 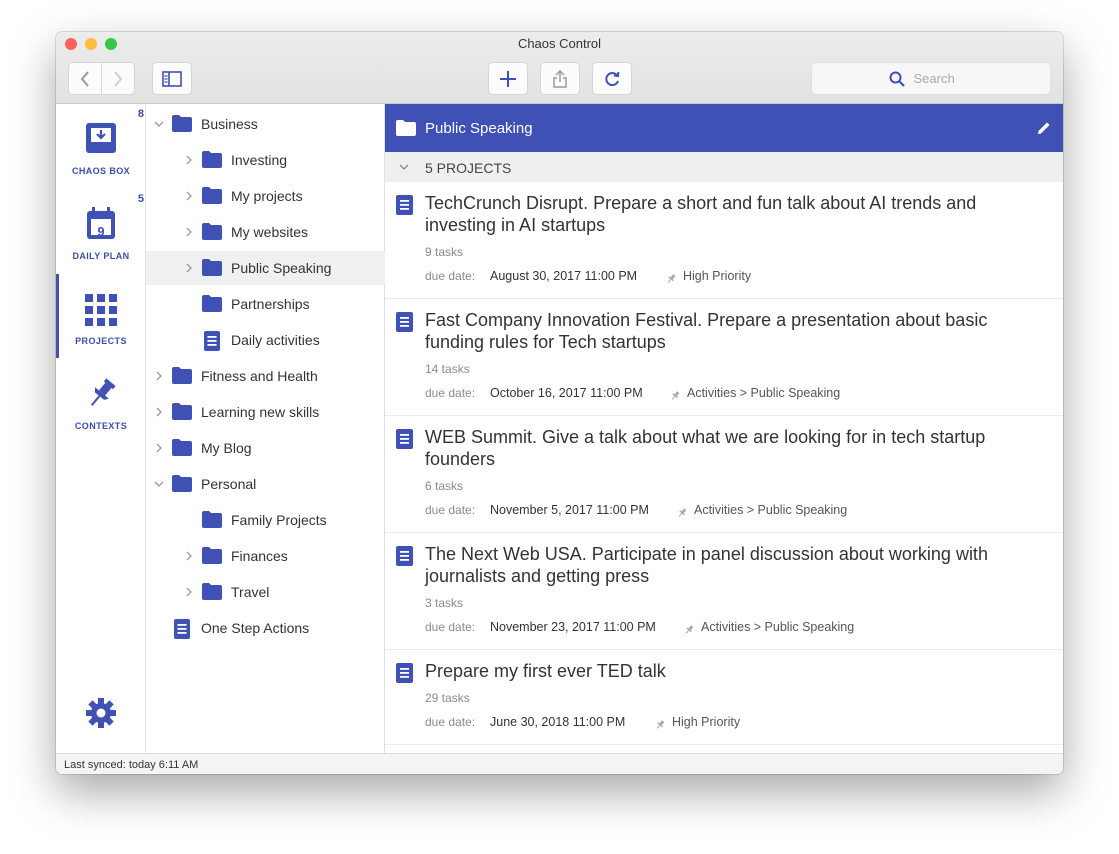 I want to click on sync-status: Last synced: today 6:11 AM, so click(x=131, y=765).